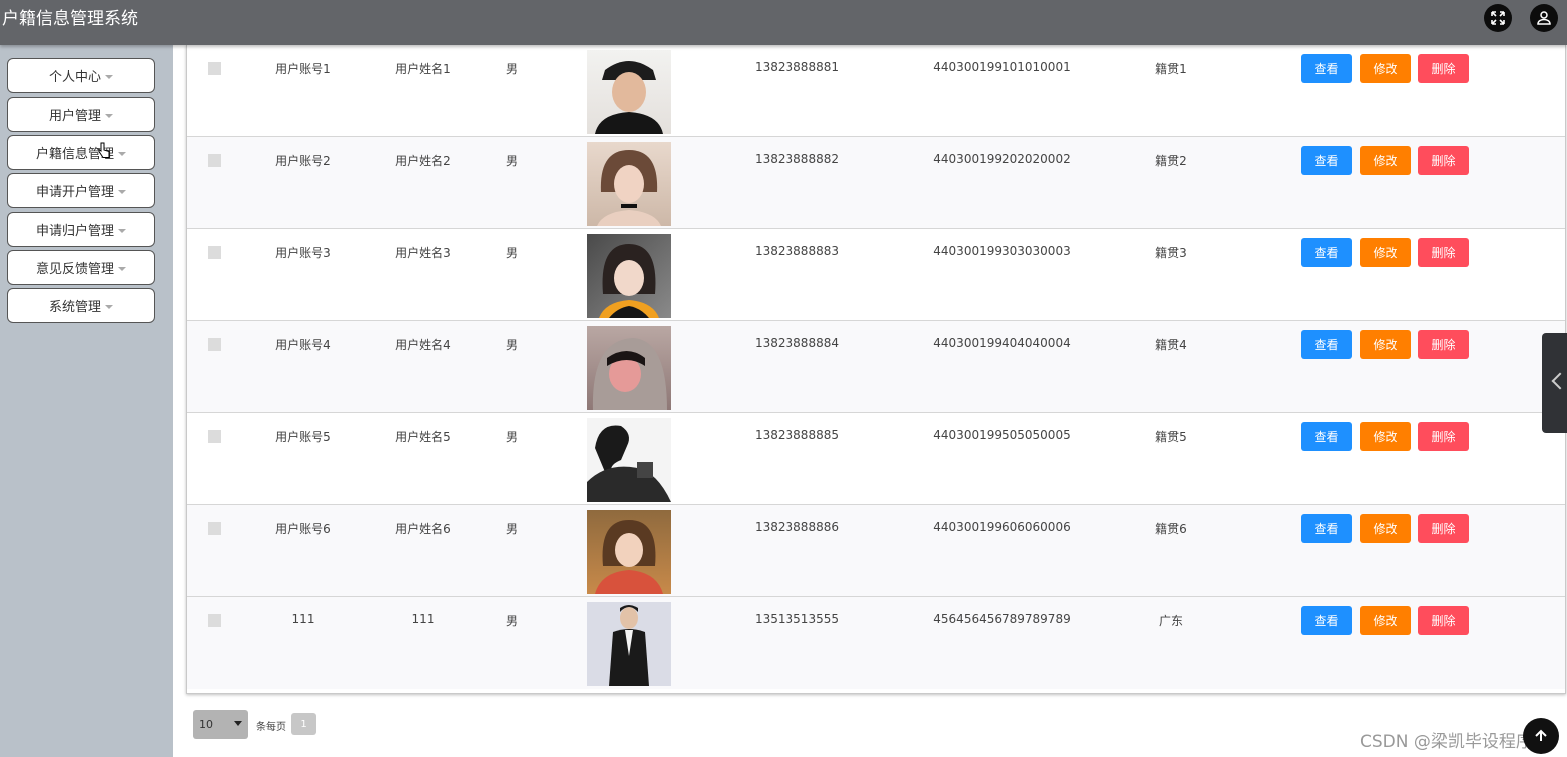 Image resolution: width=1567 pixels, height=757 pixels. What do you see at coordinates (797, 619) in the screenshot?
I see `cell-phone: 13513513555` at bounding box center [797, 619].